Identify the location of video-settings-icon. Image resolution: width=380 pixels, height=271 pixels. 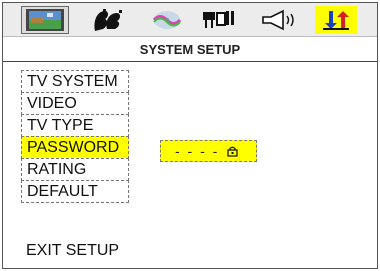
(220, 20).